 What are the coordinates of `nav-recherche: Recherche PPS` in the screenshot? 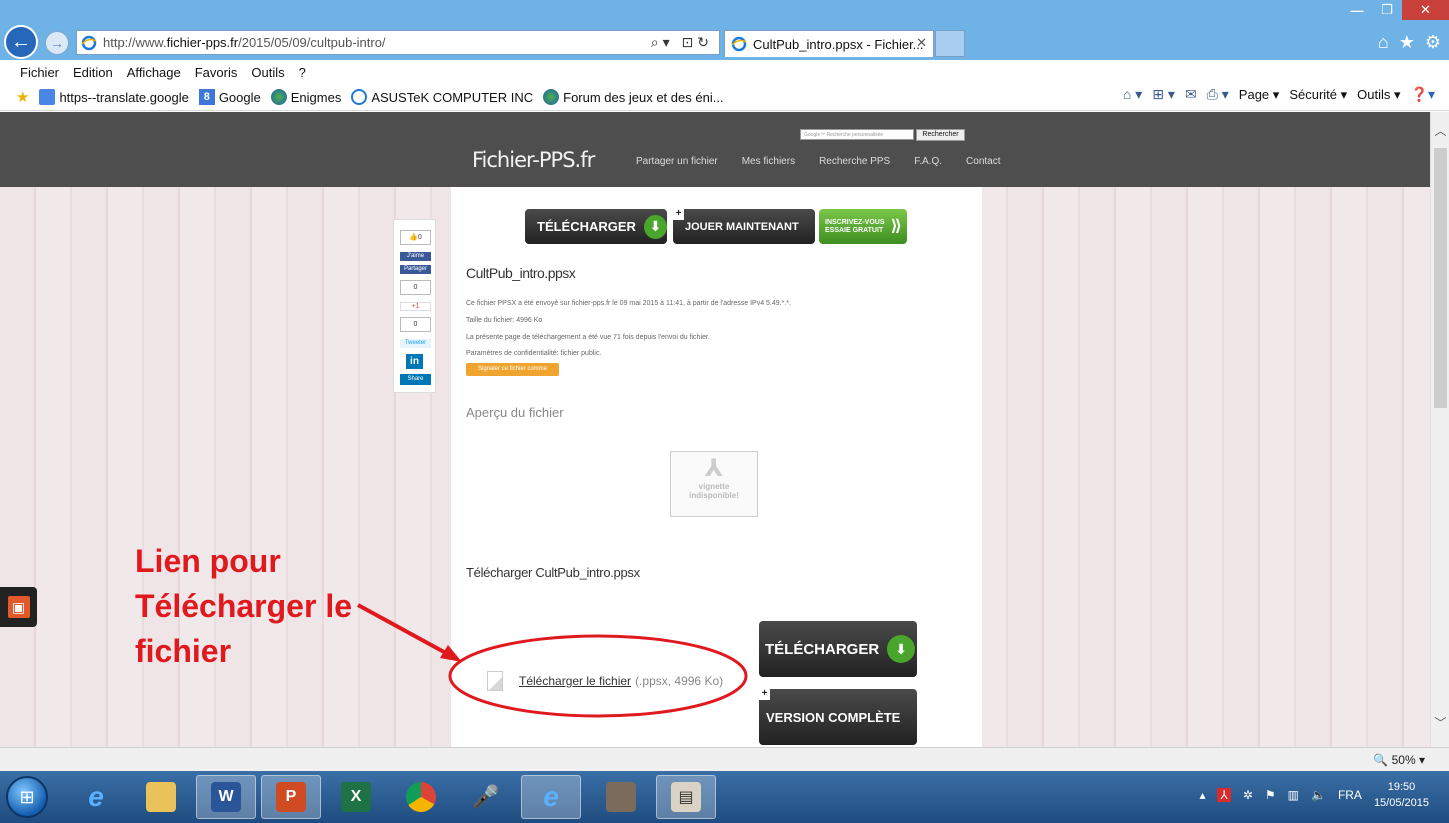 It's located at (854, 161).